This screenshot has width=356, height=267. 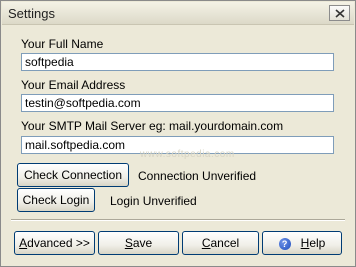 I want to click on save-label: ave, so click(x=142, y=243).